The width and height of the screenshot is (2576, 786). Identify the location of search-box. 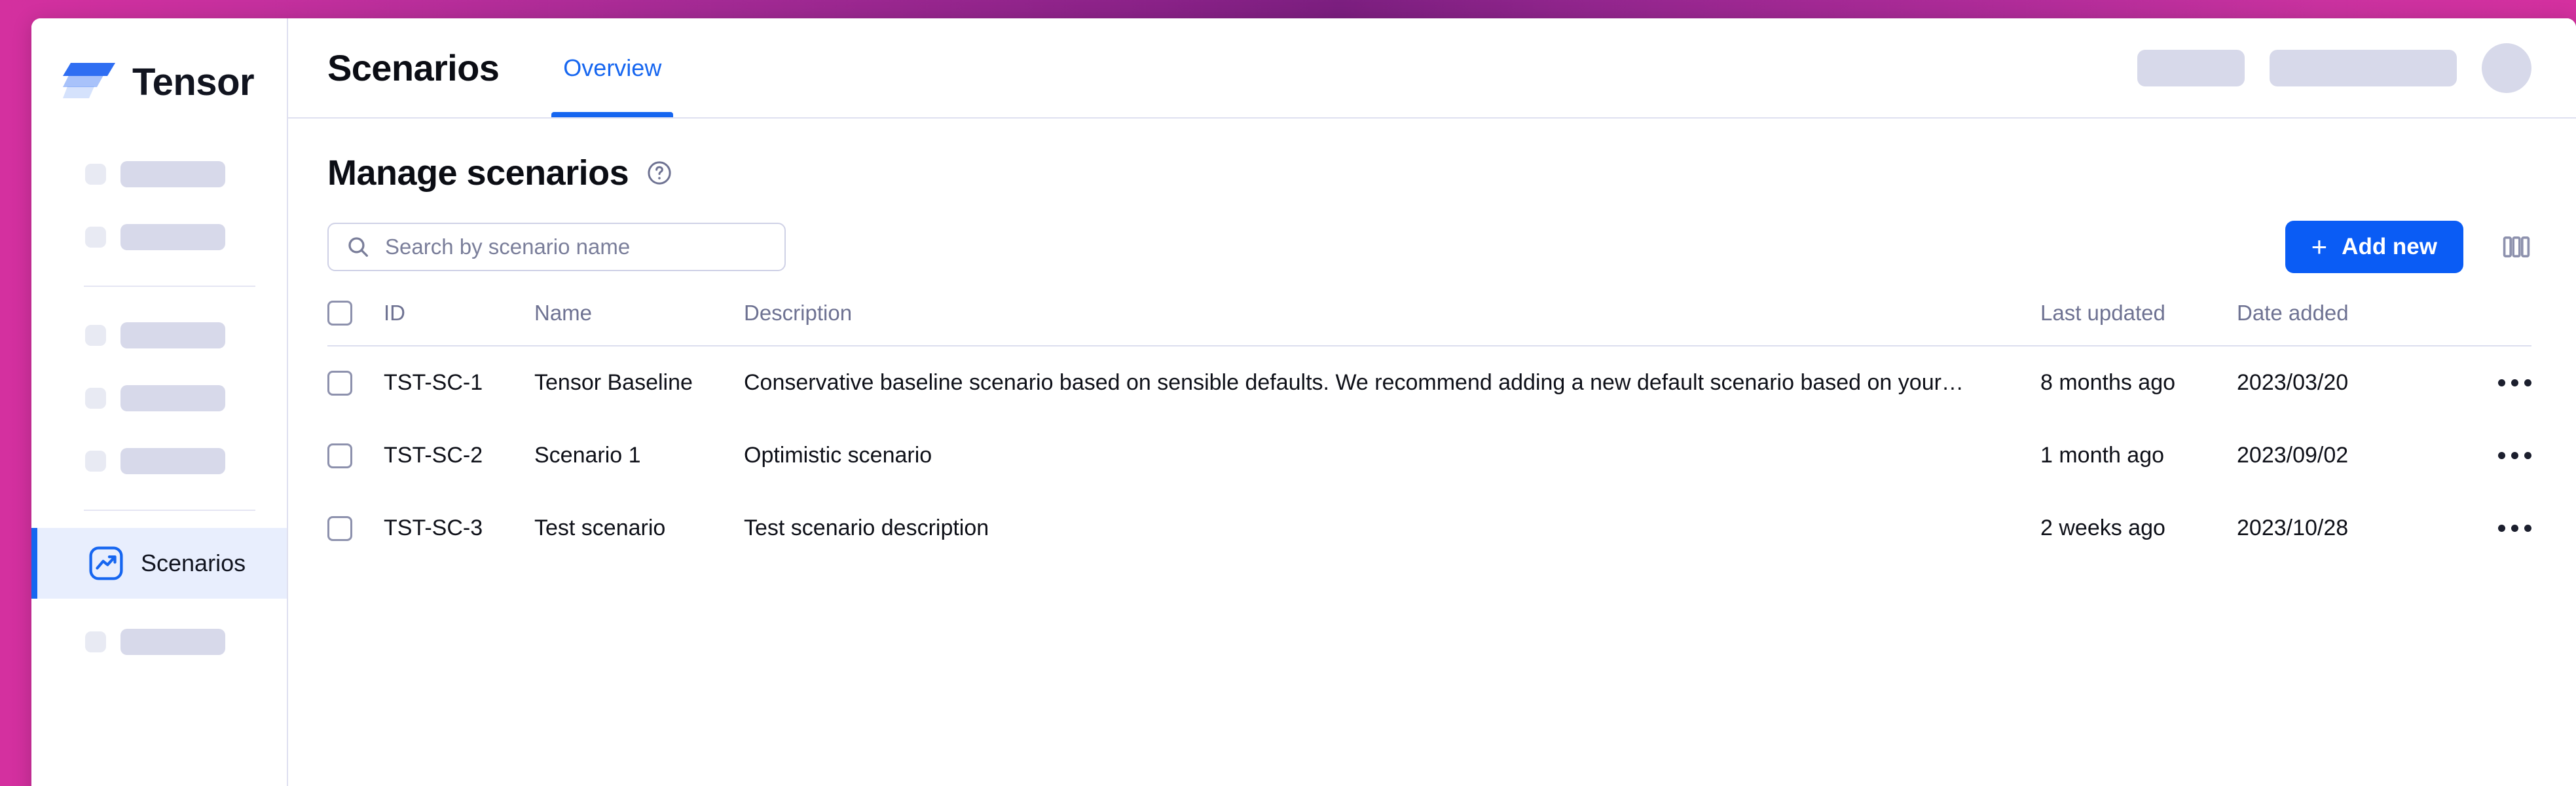
(556, 247).